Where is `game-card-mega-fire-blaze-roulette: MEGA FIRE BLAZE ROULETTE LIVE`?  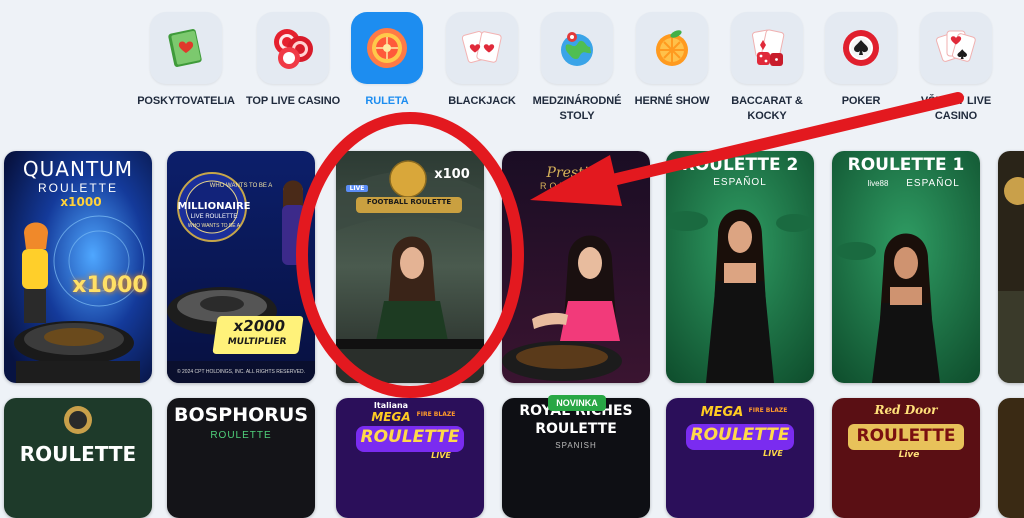
game-card-mega-fire-blaze-roulette: MEGA FIRE BLAZE ROULETTE LIVE is located at coordinates (740, 458).